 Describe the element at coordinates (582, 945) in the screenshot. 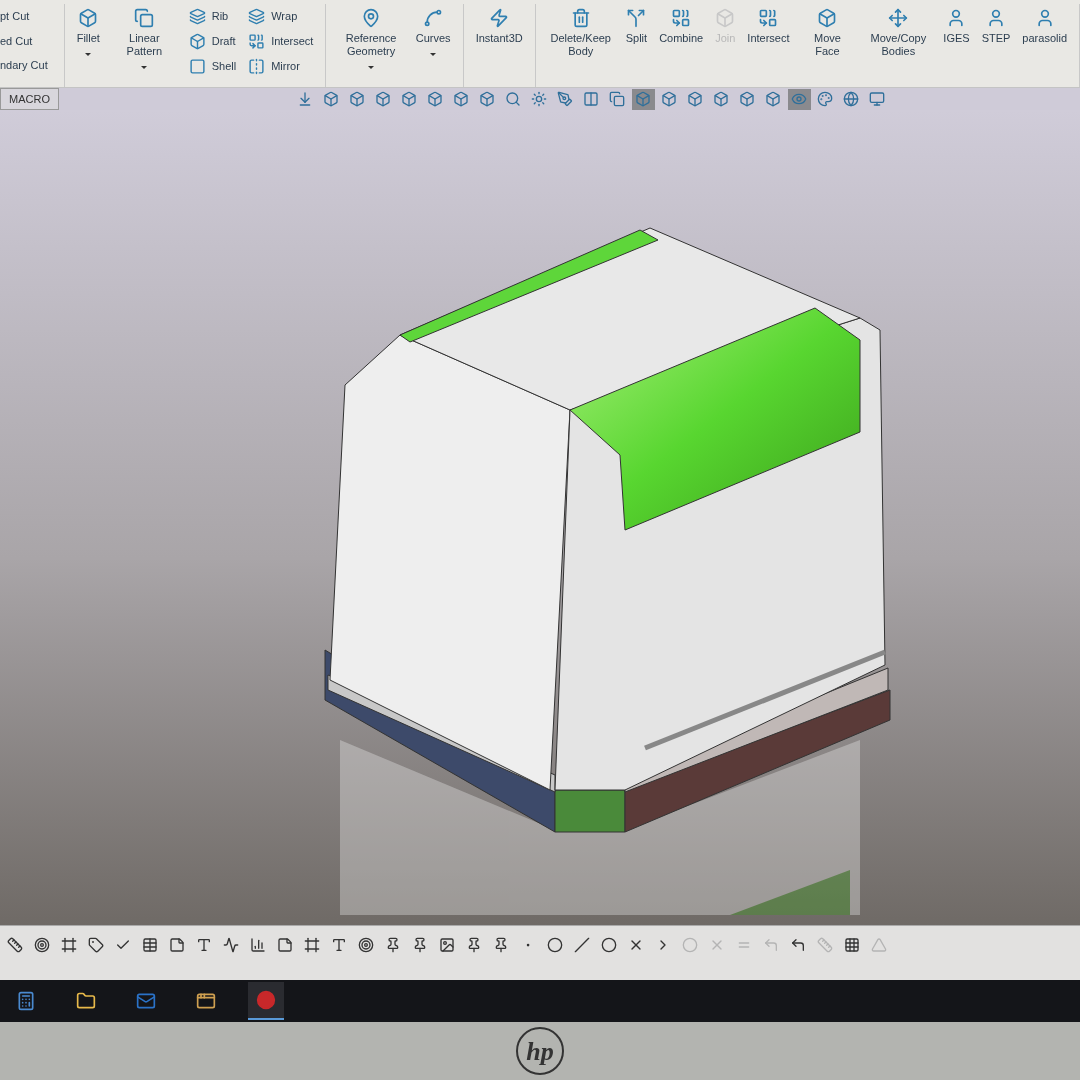

I see `slash-icon` at that location.